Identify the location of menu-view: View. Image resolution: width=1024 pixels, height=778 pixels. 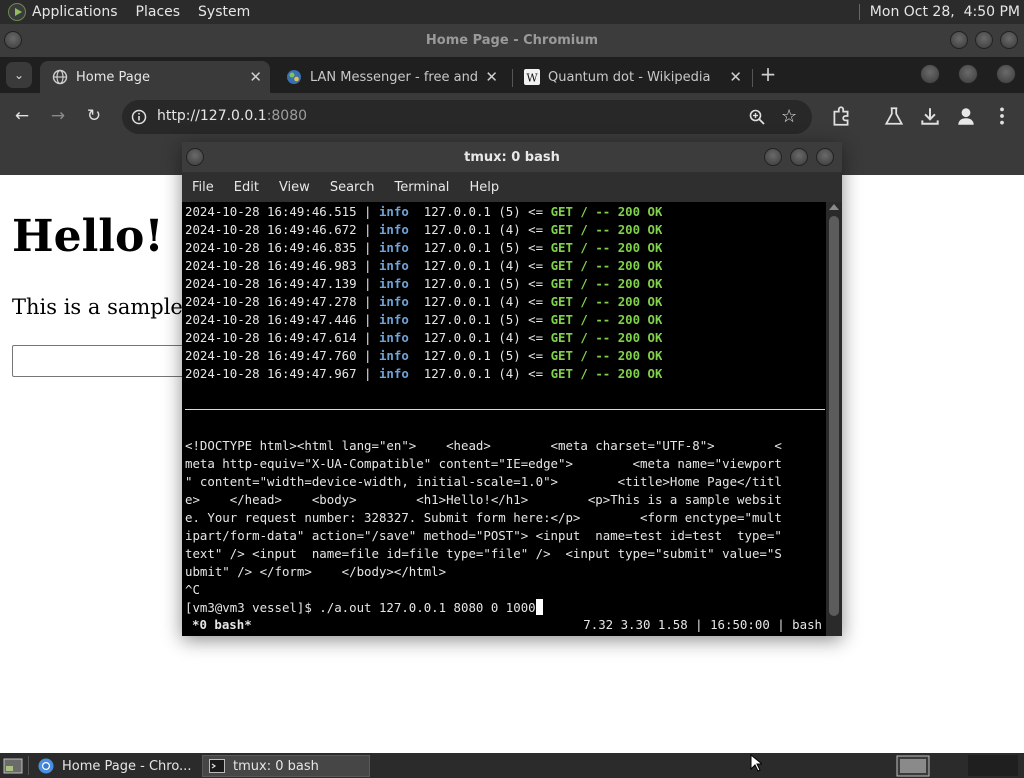
(294, 187).